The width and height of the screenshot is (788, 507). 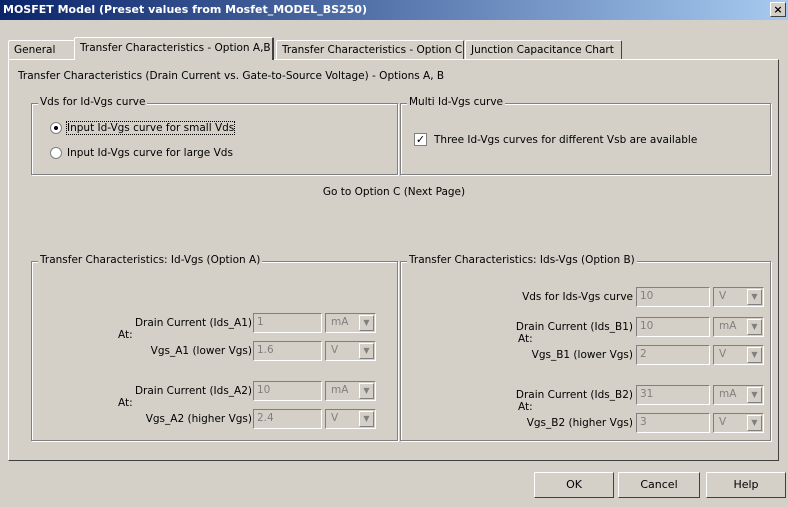 What do you see at coordinates (673, 423) in the screenshot?
I see `vgs-b2-input: 3` at bounding box center [673, 423].